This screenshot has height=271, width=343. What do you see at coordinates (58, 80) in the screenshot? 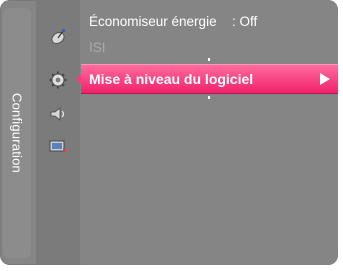
I see `gear-icon` at bounding box center [58, 80].